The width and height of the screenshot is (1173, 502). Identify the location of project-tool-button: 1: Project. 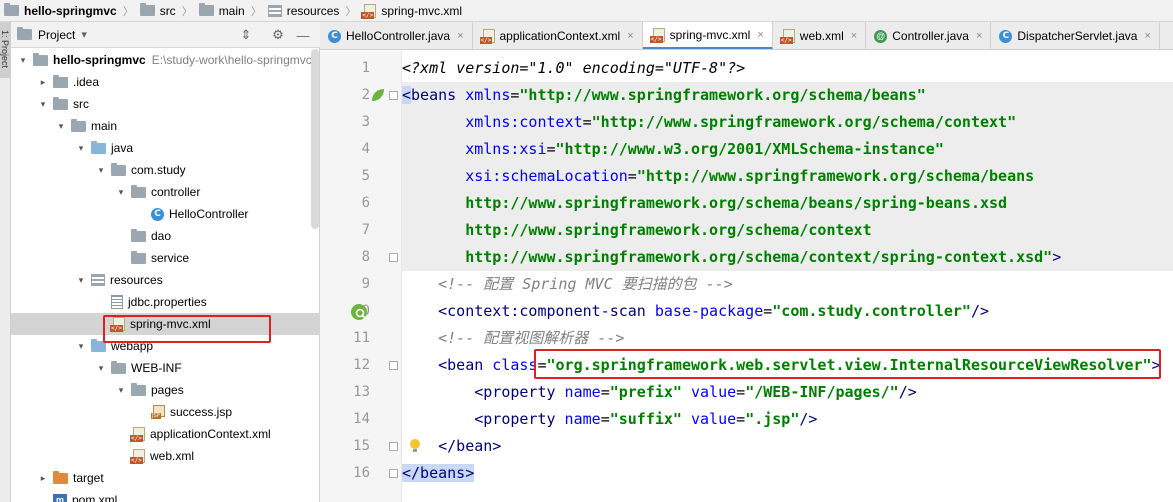
(5, 50).